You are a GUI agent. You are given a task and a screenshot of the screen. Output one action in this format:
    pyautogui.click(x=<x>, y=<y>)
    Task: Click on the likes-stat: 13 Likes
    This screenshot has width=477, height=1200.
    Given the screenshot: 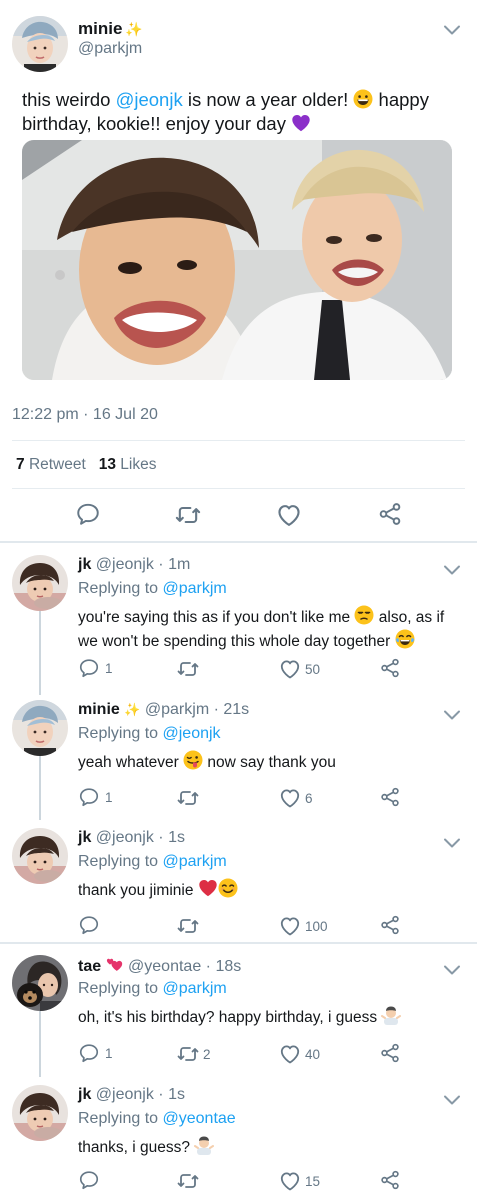 What is the action you would take?
    pyautogui.click(x=128, y=464)
    